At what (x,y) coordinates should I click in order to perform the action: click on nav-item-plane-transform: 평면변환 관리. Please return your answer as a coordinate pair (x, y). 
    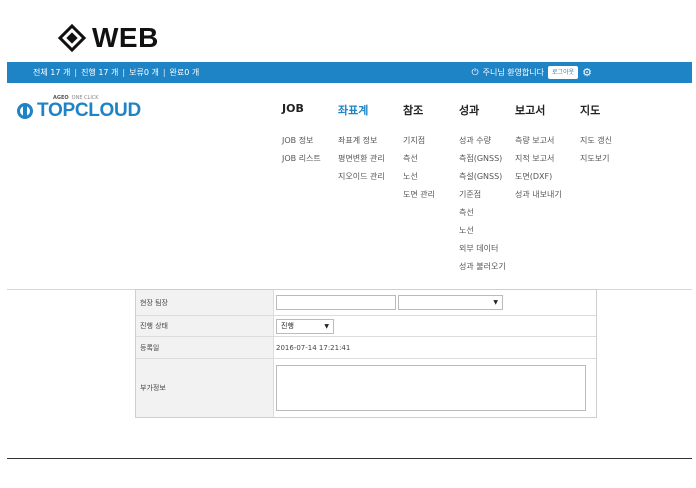
    Looking at the image, I should click on (361, 163).